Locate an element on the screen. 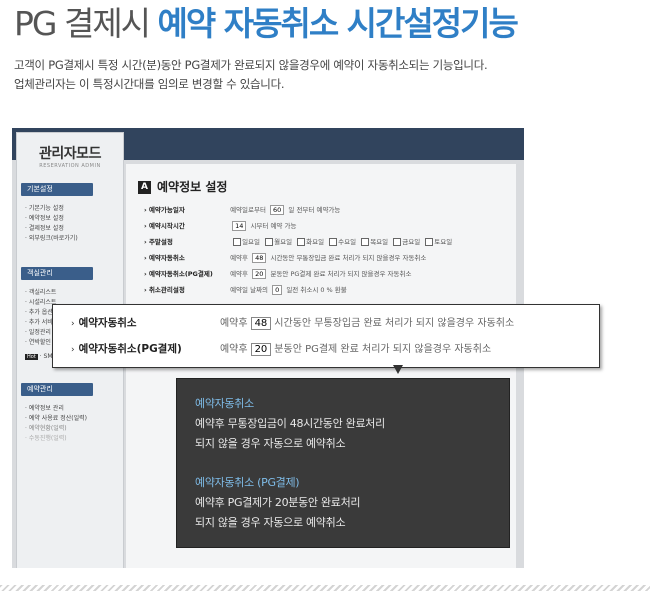 This screenshot has height=591, width=650. sidebar-item: · 결제정보 설정 is located at coordinates (44, 229).